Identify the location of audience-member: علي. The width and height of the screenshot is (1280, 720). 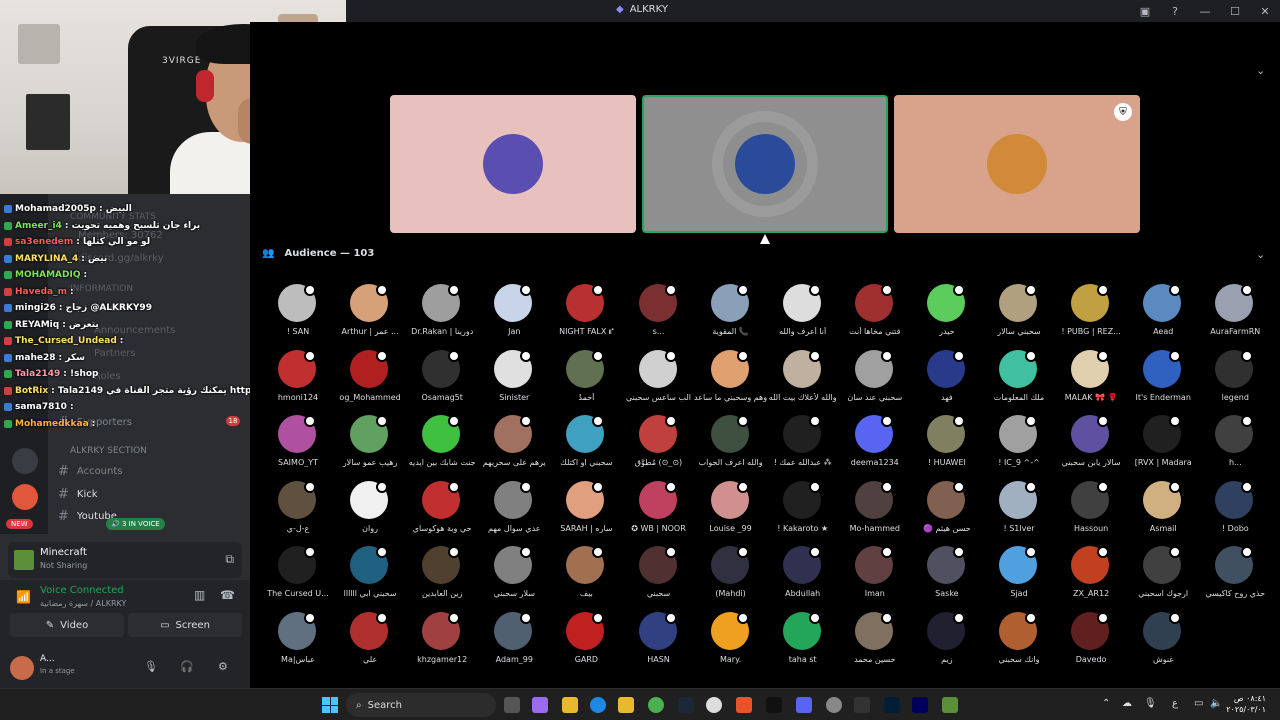
(370, 639).